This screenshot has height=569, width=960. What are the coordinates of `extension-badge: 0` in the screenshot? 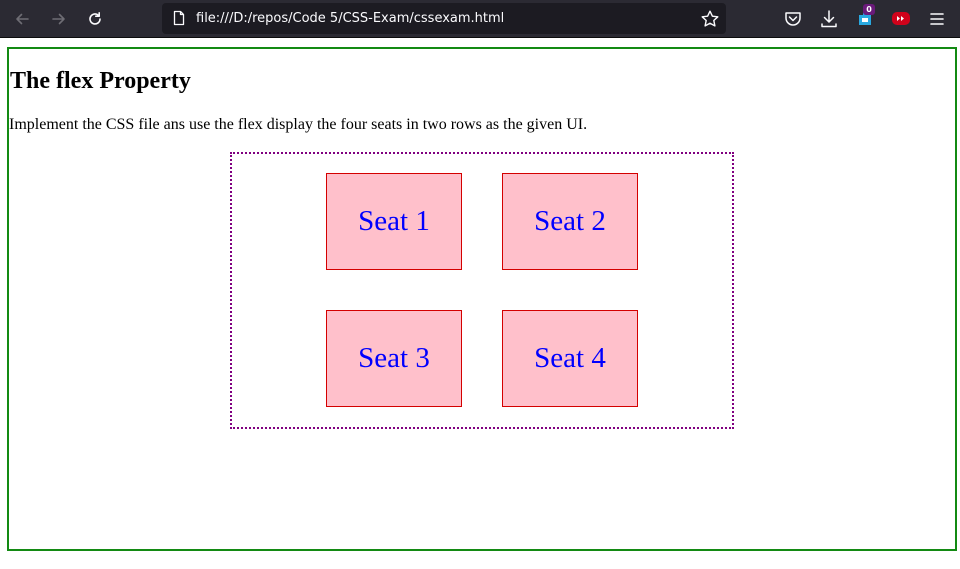 It's located at (869, 9).